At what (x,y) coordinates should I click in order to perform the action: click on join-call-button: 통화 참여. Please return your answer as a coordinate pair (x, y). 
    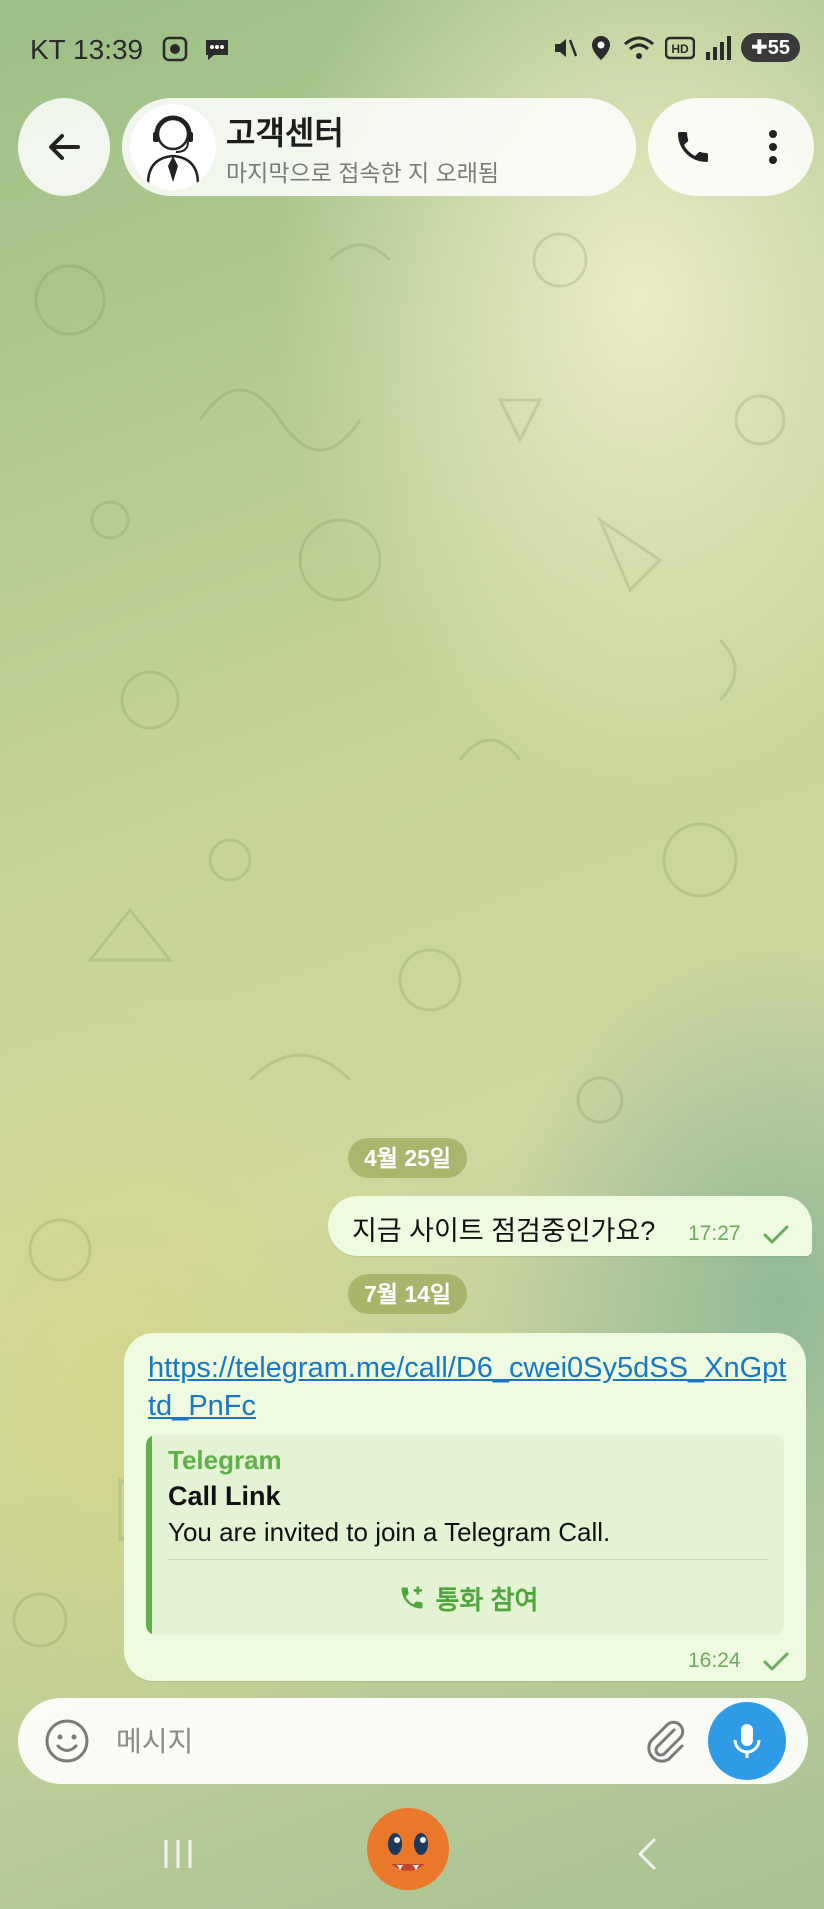
    Looking at the image, I should click on (468, 1598).